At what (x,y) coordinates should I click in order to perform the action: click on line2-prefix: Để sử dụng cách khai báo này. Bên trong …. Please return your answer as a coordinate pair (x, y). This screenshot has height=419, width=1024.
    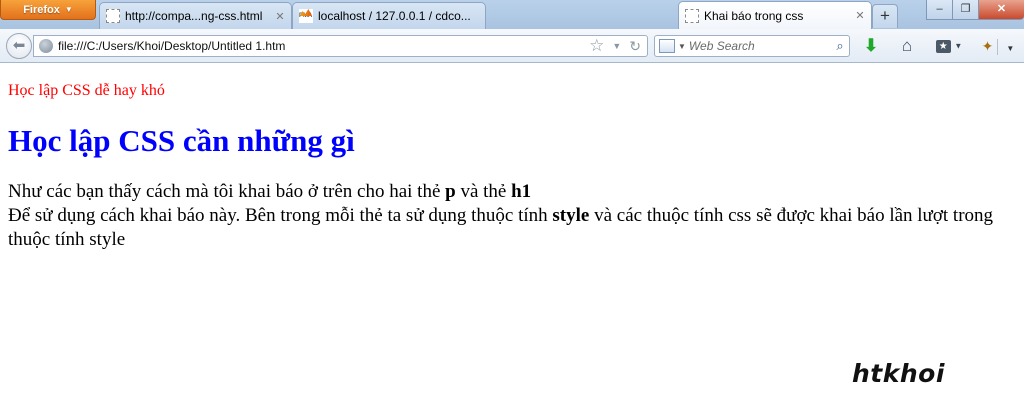
    Looking at the image, I should click on (280, 215).